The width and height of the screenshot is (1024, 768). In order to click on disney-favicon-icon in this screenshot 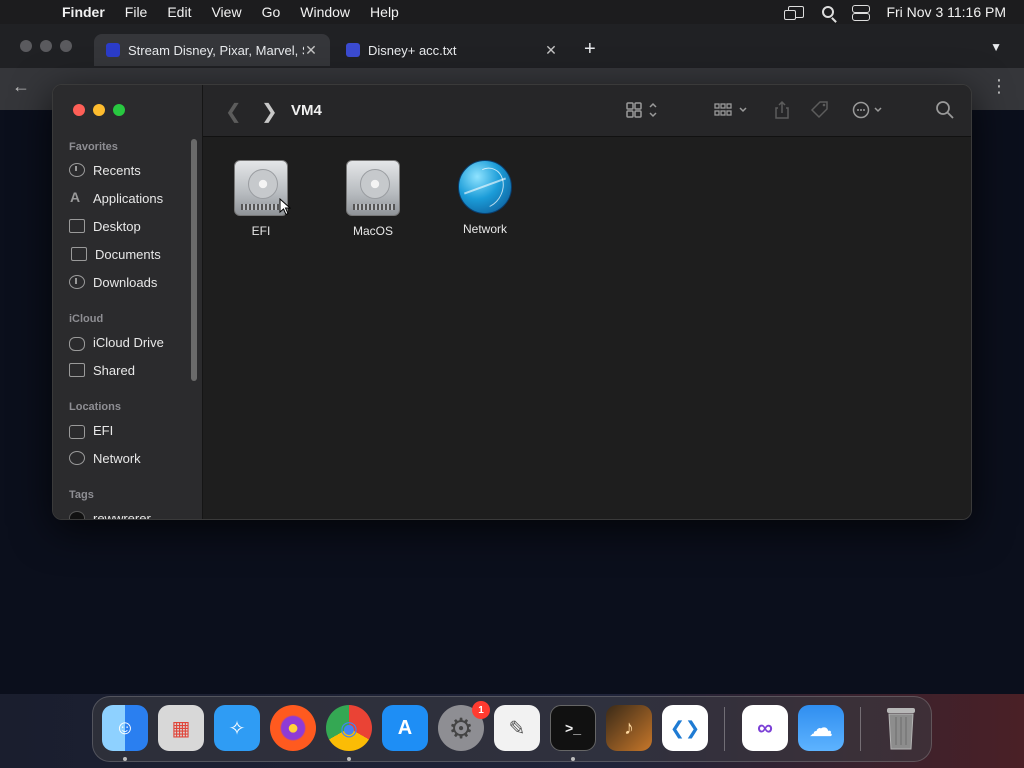, I will do `click(113, 50)`.